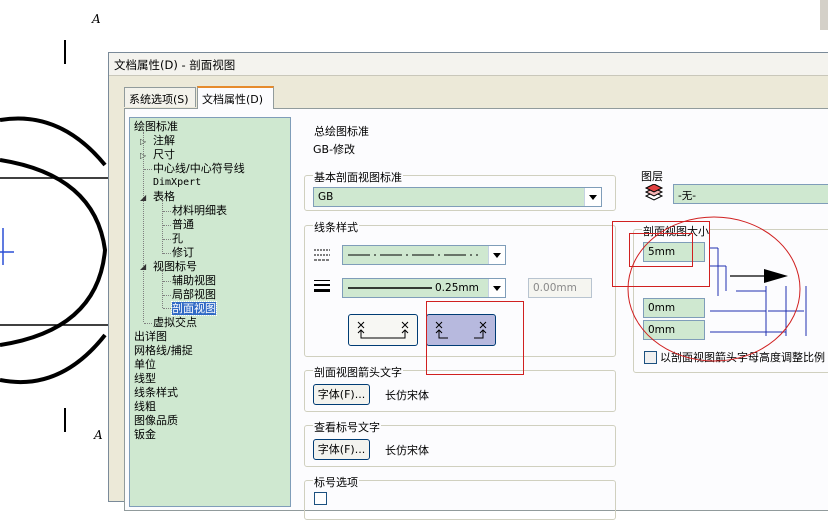 The height and width of the screenshot is (520, 828). Describe the element at coordinates (460, 388) in the screenshot. I see `arrow-text-group: 剖面视图箭头文字 字体(F)... 长仿宋体` at that location.